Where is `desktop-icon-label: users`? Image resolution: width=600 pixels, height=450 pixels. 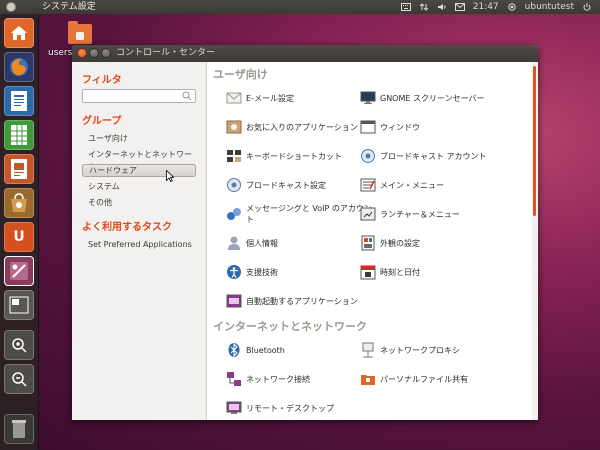 desktop-icon-label: users is located at coordinates (60, 53).